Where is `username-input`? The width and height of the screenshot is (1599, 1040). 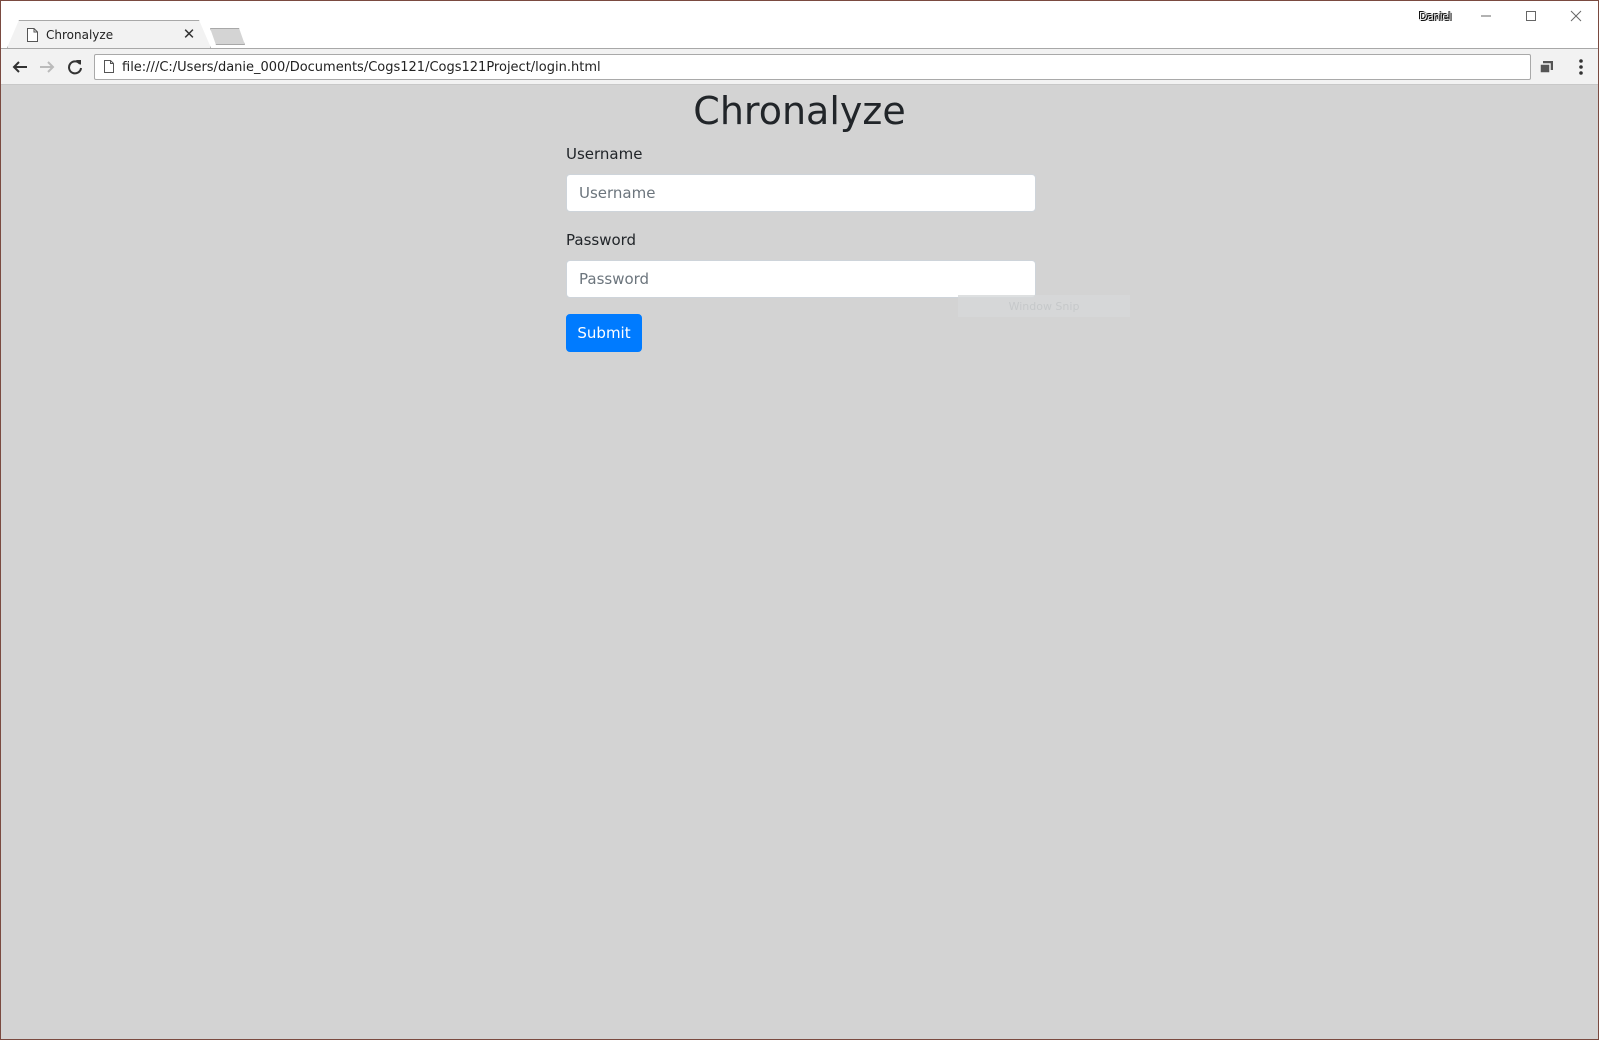 username-input is located at coordinates (801, 193).